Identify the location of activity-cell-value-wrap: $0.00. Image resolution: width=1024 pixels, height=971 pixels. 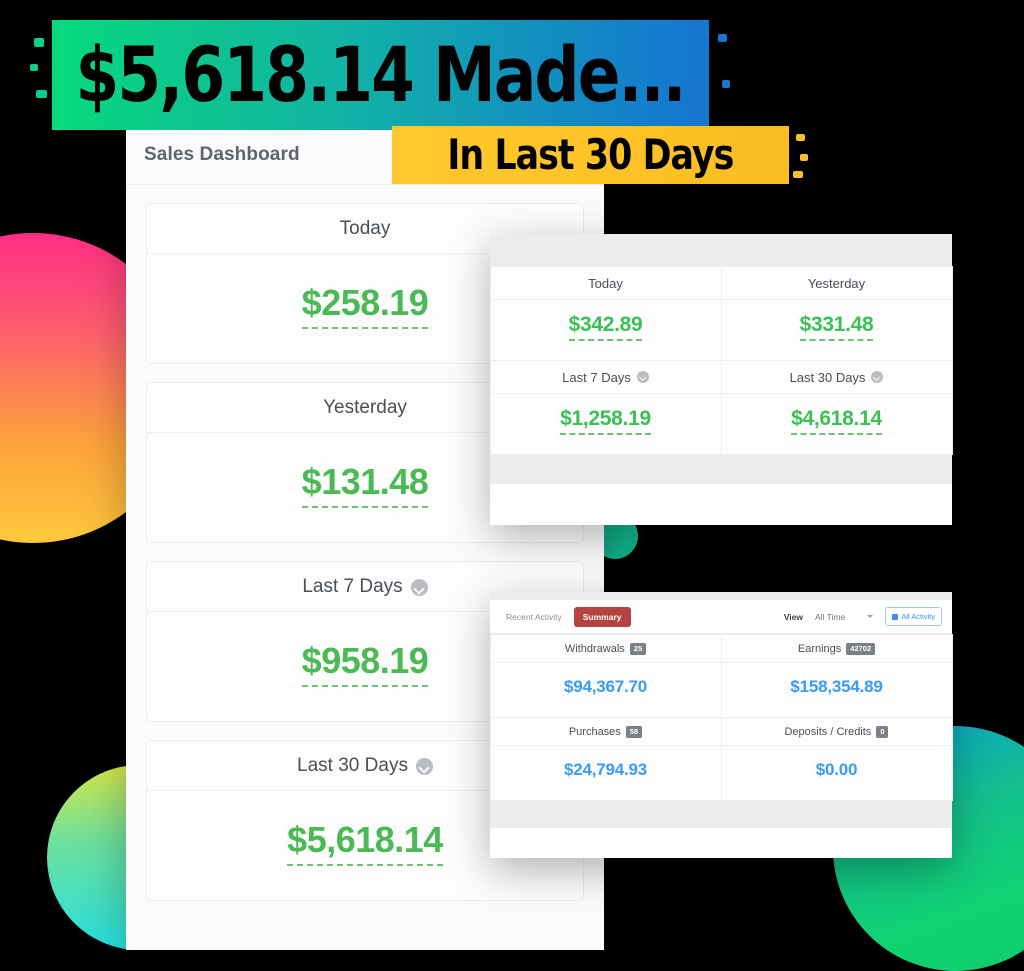
(837, 773).